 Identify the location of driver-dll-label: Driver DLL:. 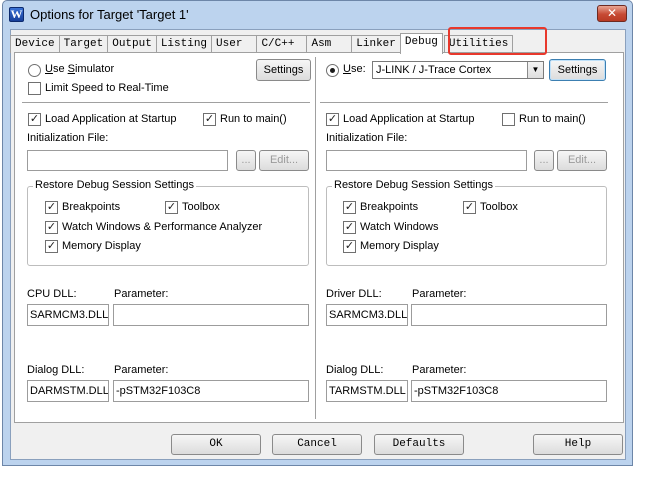
(354, 294).